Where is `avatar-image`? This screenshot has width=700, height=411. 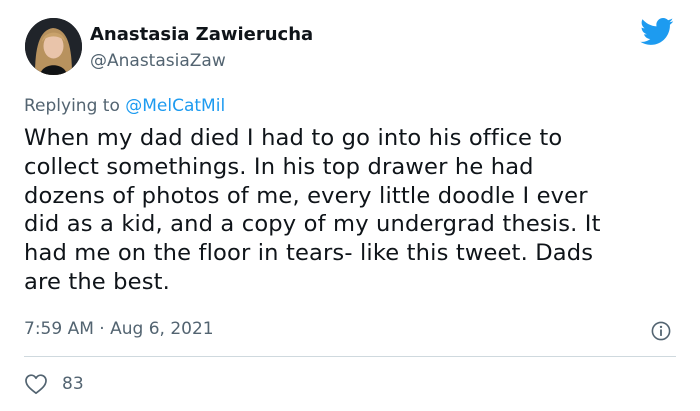 avatar-image is located at coordinates (53, 46).